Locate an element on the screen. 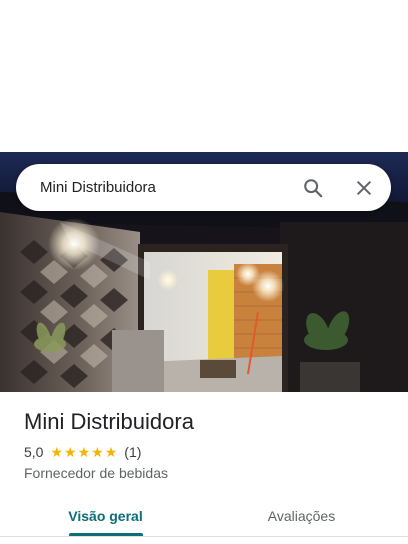 The image size is (408, 544). rating-stars: ★ ★ ★ ★ ★ is located at coordinates (84, 452).